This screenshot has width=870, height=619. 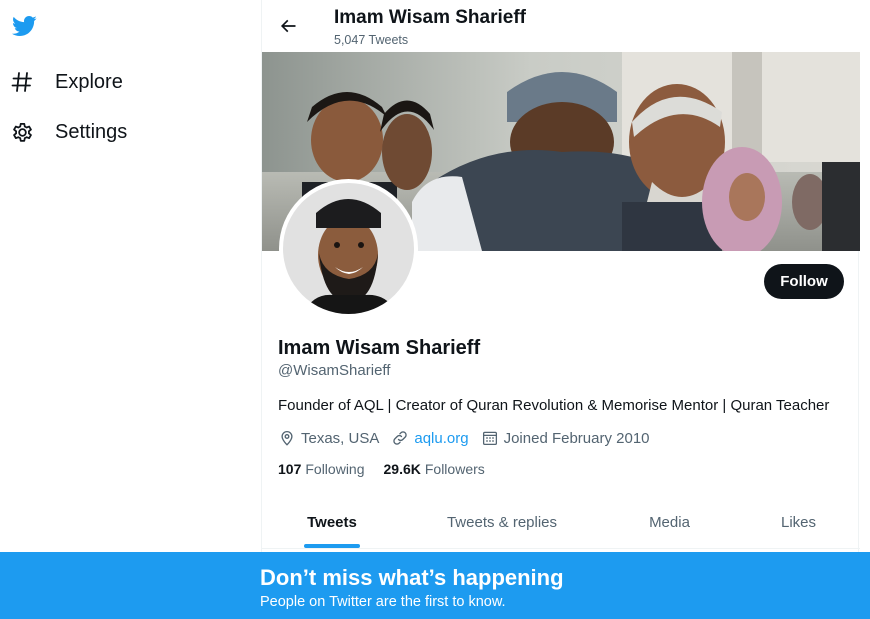 I want to click on follow-button: Follow, so click(x=804, y=281).